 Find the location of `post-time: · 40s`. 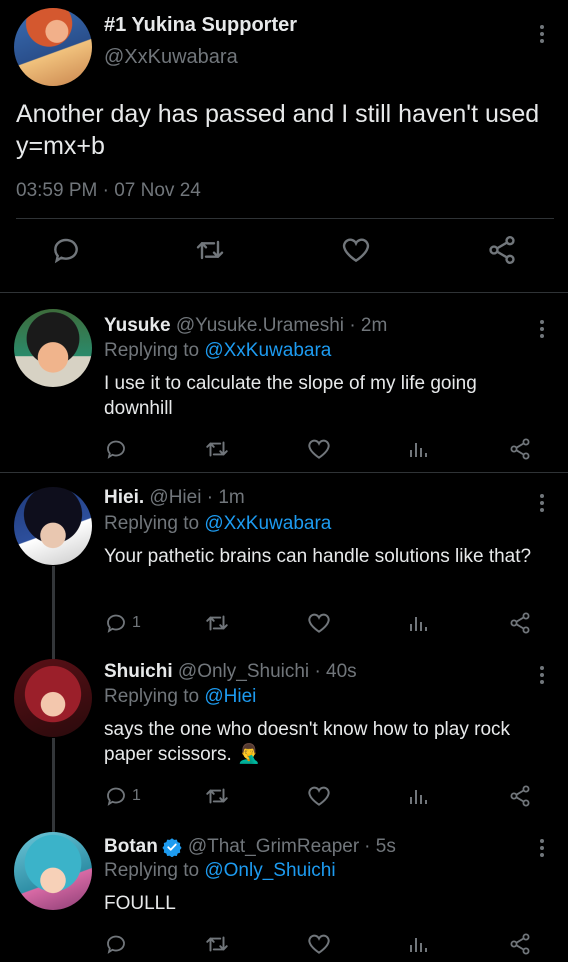

post-time: · 40s is located at coordinates (335, 671).